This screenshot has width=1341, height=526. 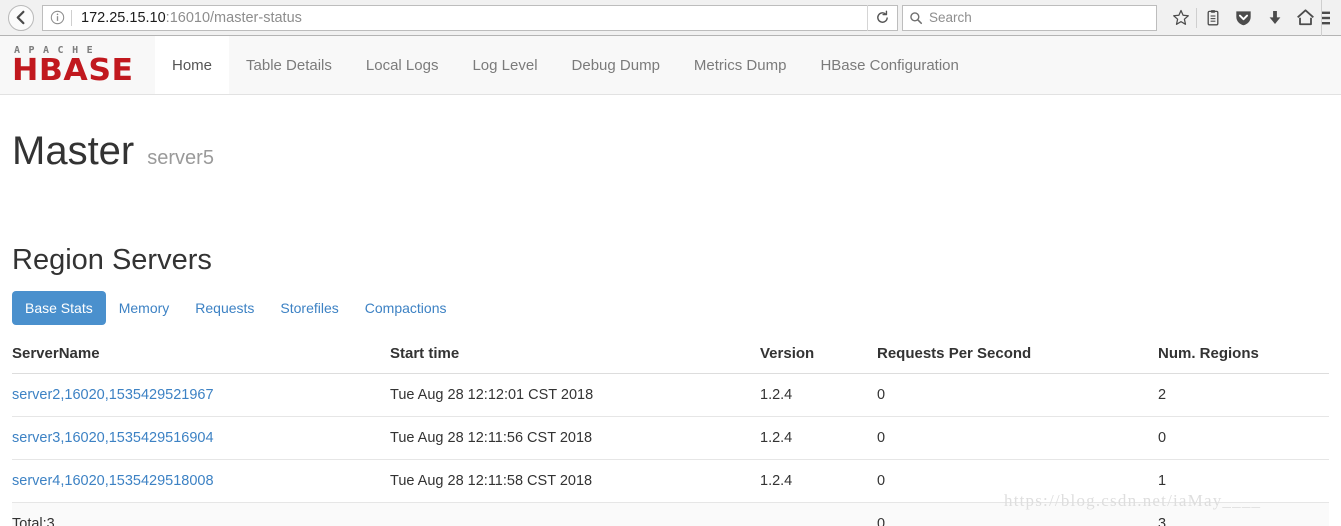 What do you see at coordinates (113, 395) in the screenshot?
I see `server-link: server2,16020,1535429521967` at bounding box center [113, 395].